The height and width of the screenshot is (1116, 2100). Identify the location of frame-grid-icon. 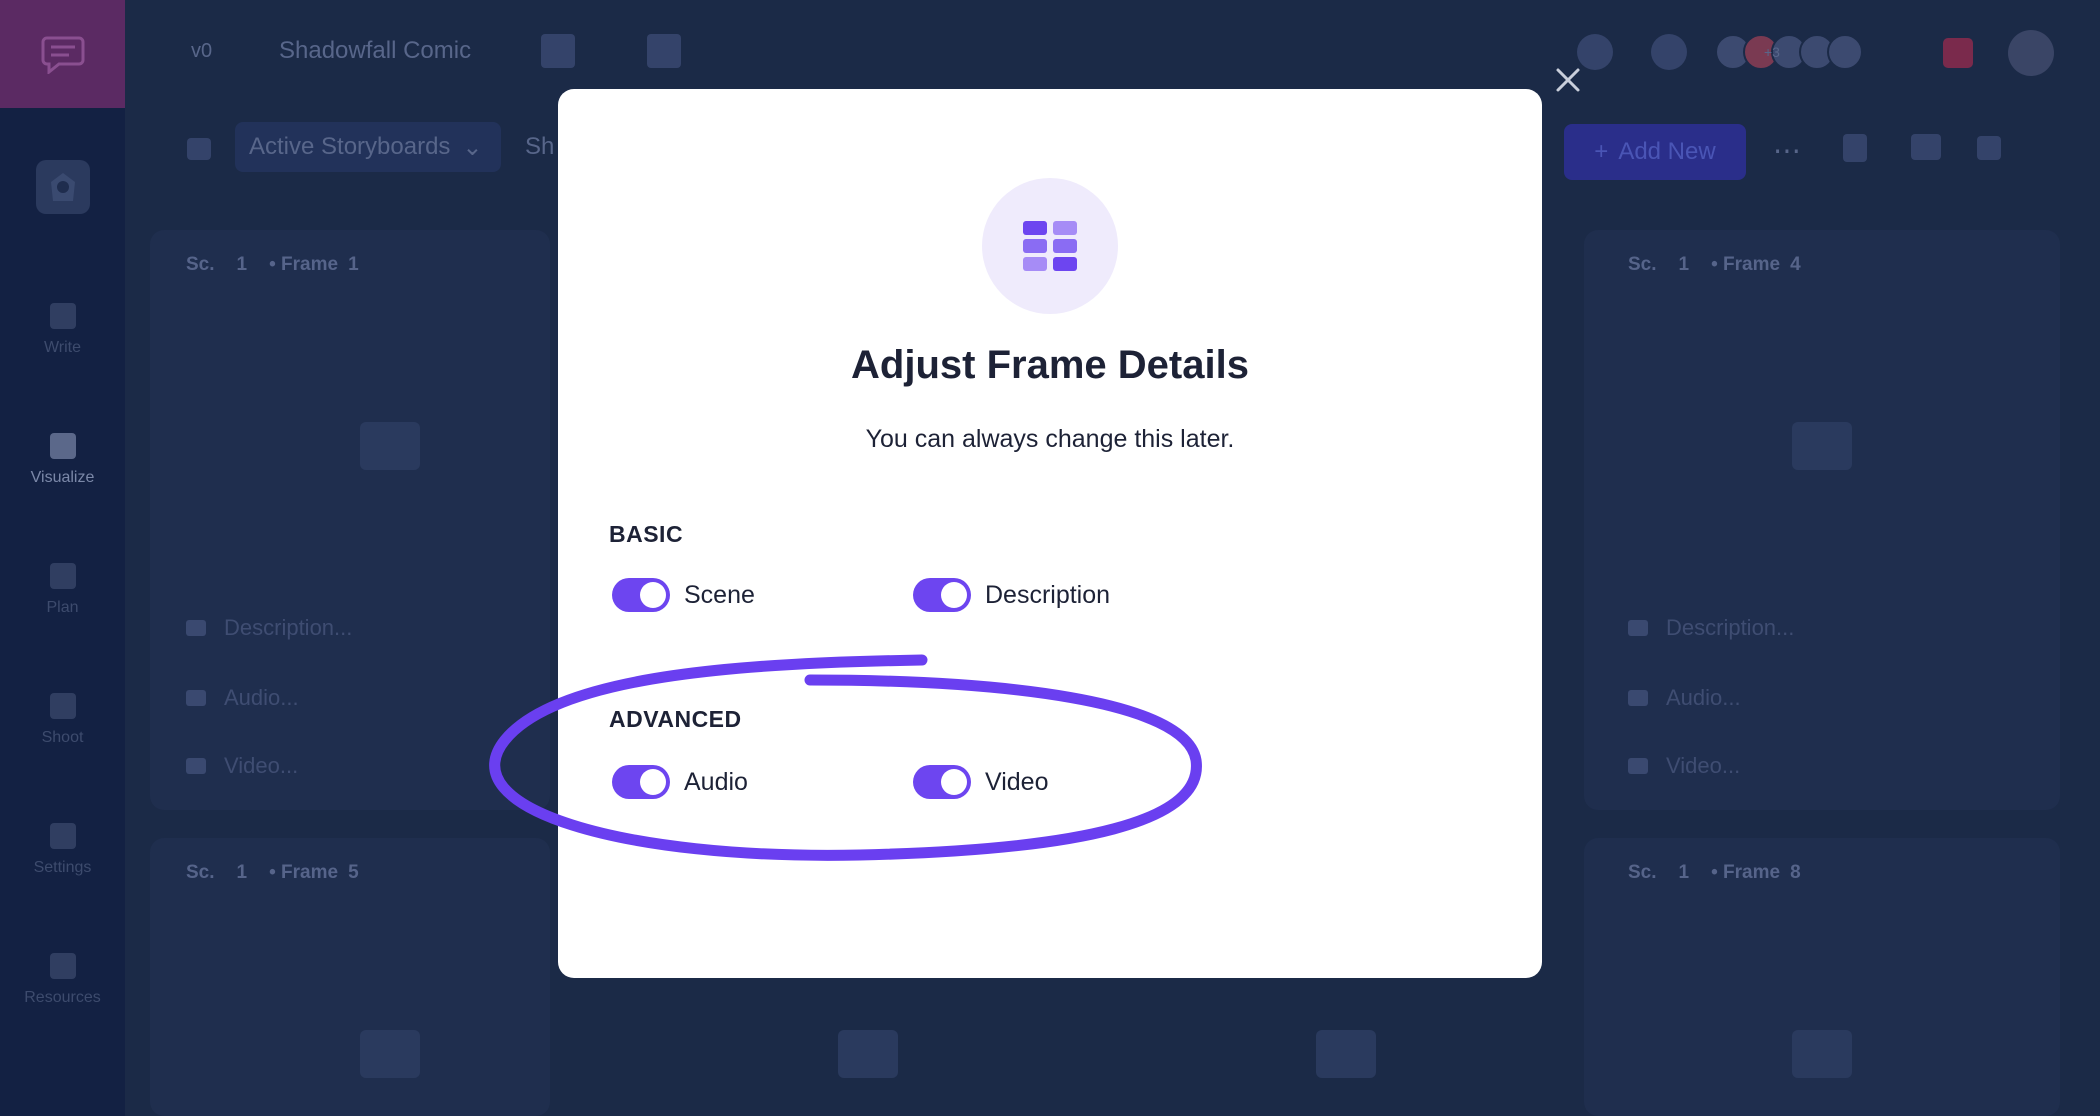
(1050, 246).